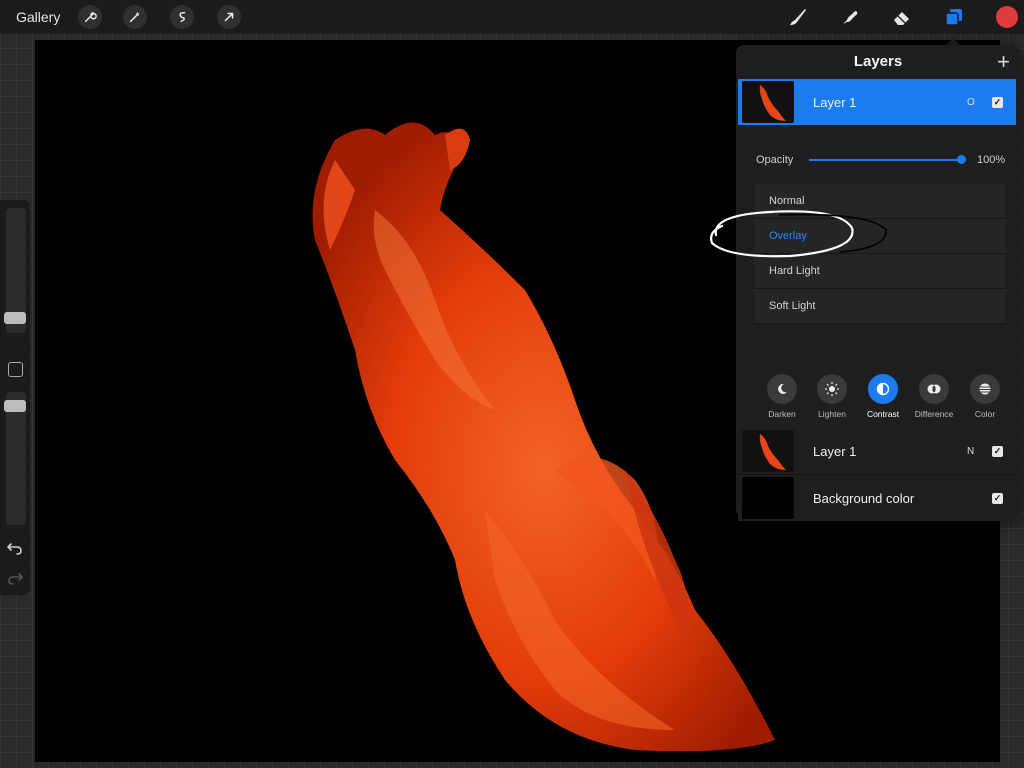 The width and height of the screenshot is (1024, 768). I want to click on modify-button, so click(15, 369).